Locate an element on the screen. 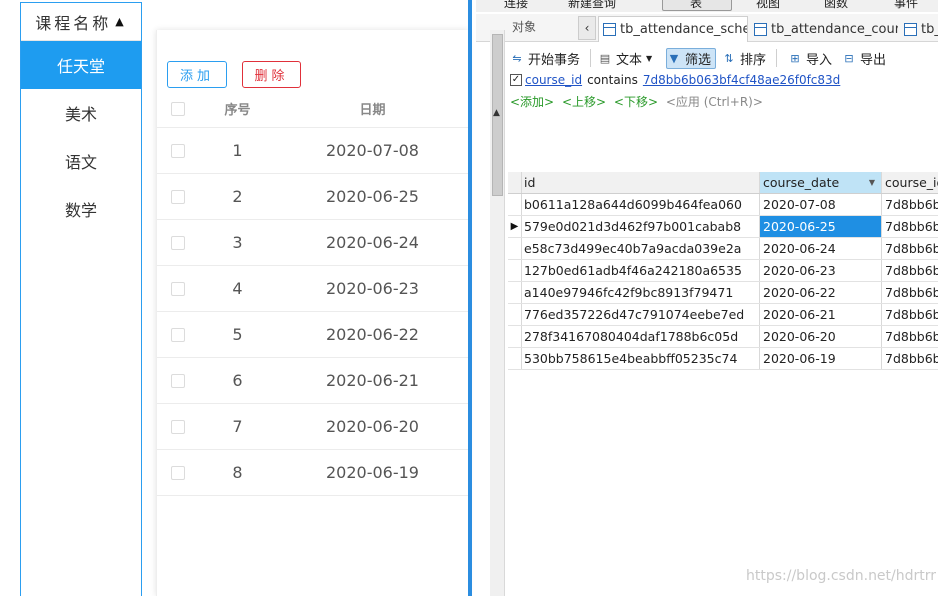 The height and width of the screenshot is (596, 938). cell-course-date: 2020-06-19 is located at coordinates (821, 358).